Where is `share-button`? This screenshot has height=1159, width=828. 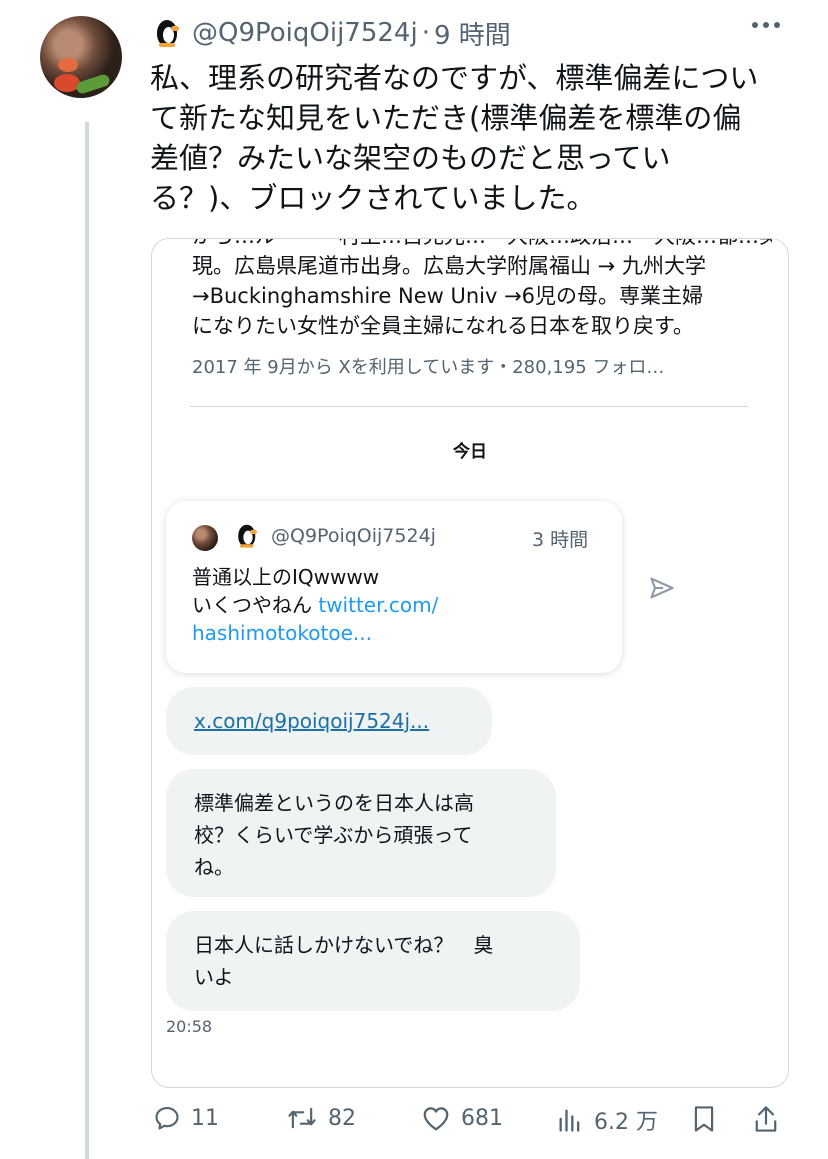
share-button is located at coordinates (766, 1119).